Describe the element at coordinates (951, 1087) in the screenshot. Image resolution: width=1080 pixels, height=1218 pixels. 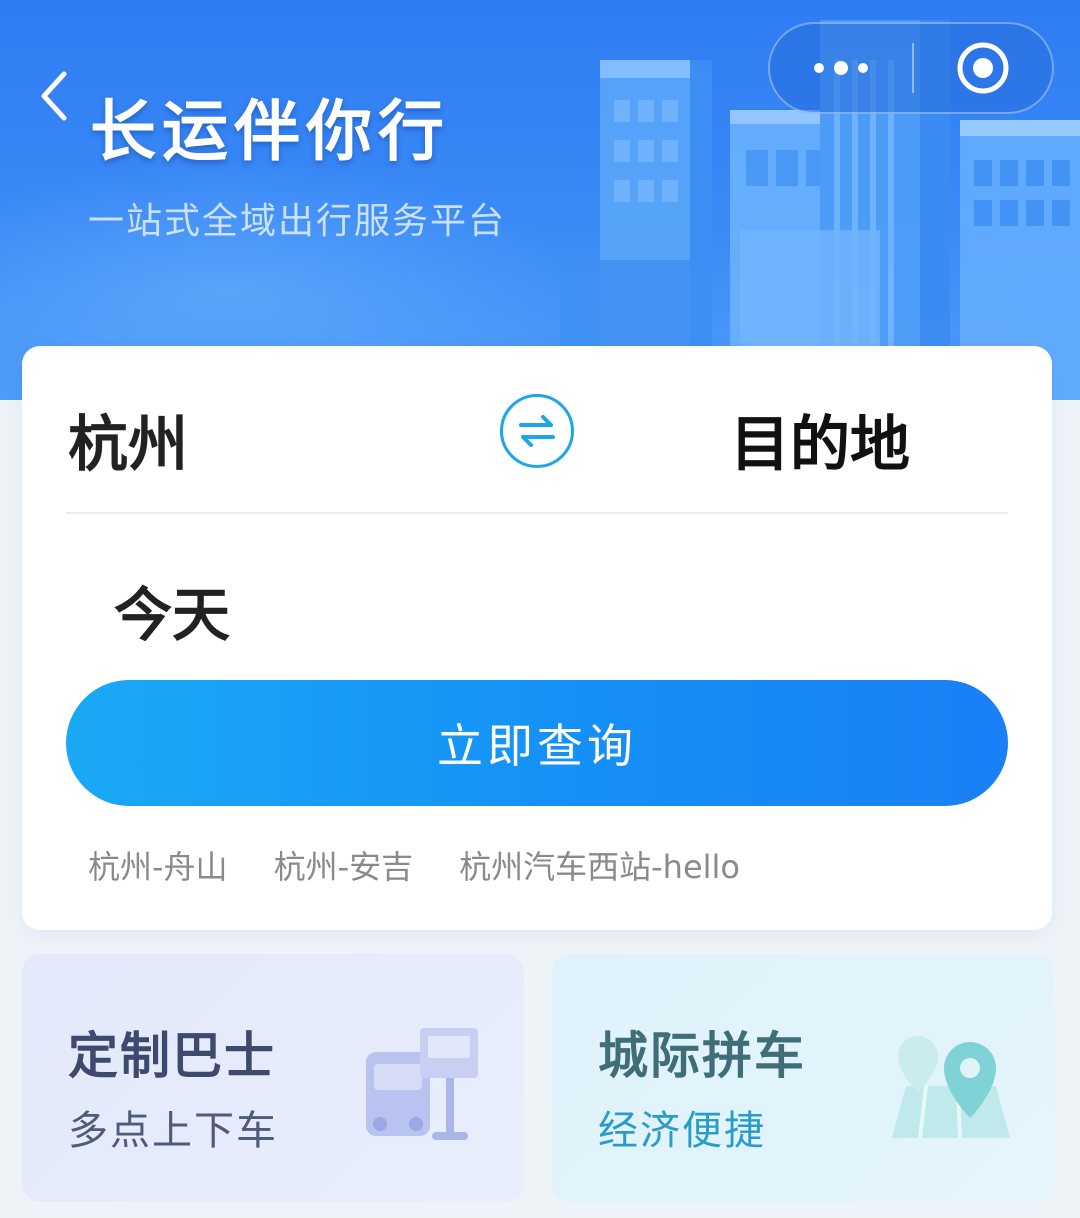
I see `map-pin-icon` at that location.